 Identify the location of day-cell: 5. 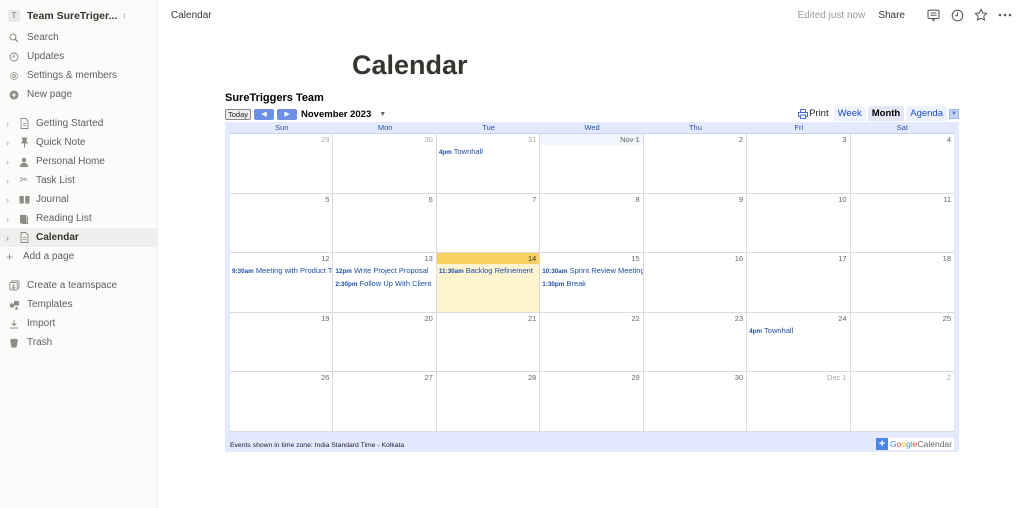
(282, 223).